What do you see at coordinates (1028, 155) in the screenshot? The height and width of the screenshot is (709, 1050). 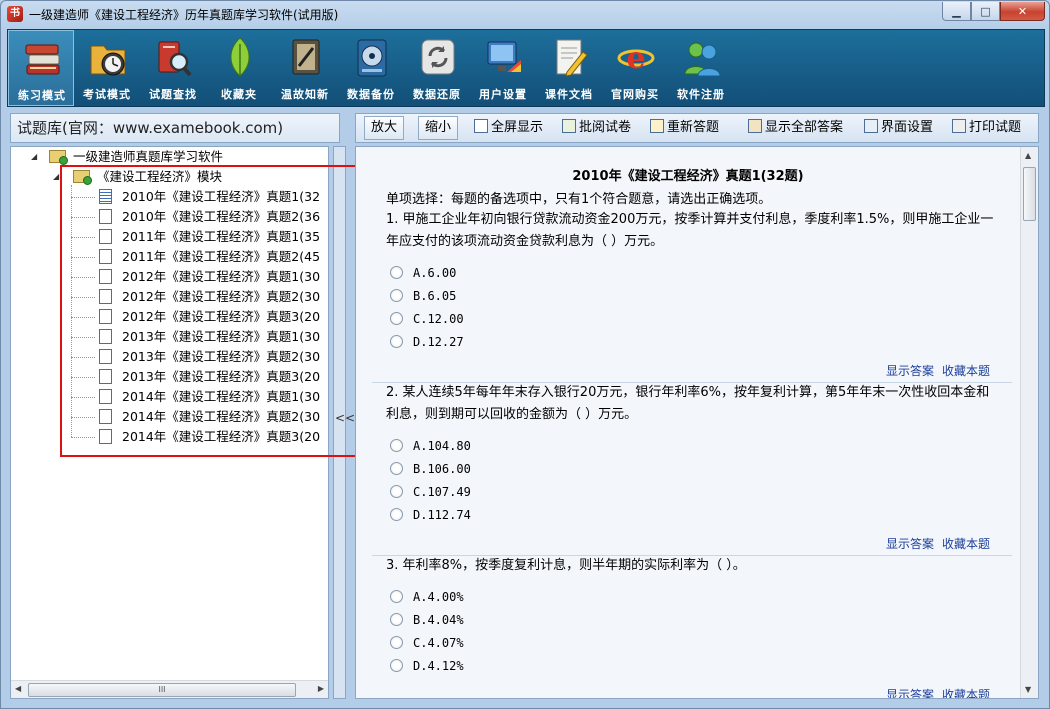 I see `scroll-up-arrow-icon: ▲` at bounding box center [1028, 155].